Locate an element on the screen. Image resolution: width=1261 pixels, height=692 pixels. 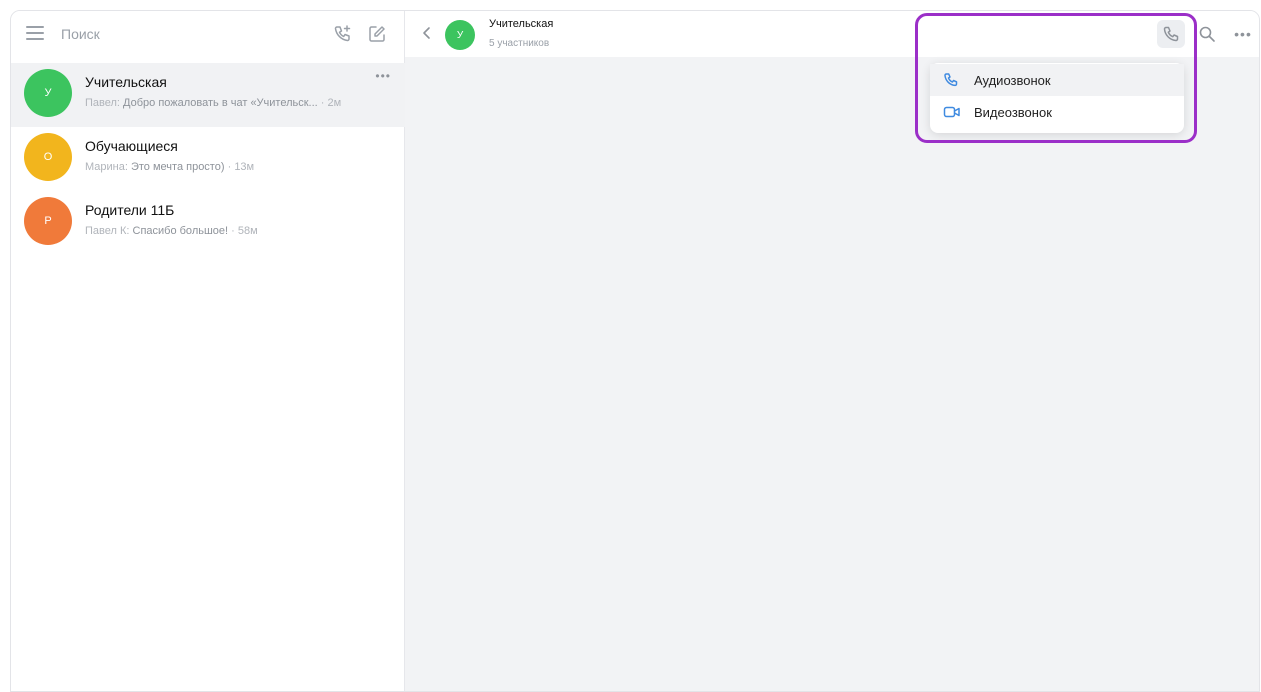
chat-snippet: Марина: Это мечта просто) · 13м is located at coordinates (235, 167).